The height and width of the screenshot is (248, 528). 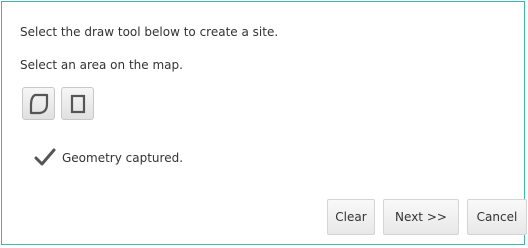 What do you see at coordinates (351, 217) in the screenshot?
I see `clear-button: Clear` at bounding box center [351, 217].